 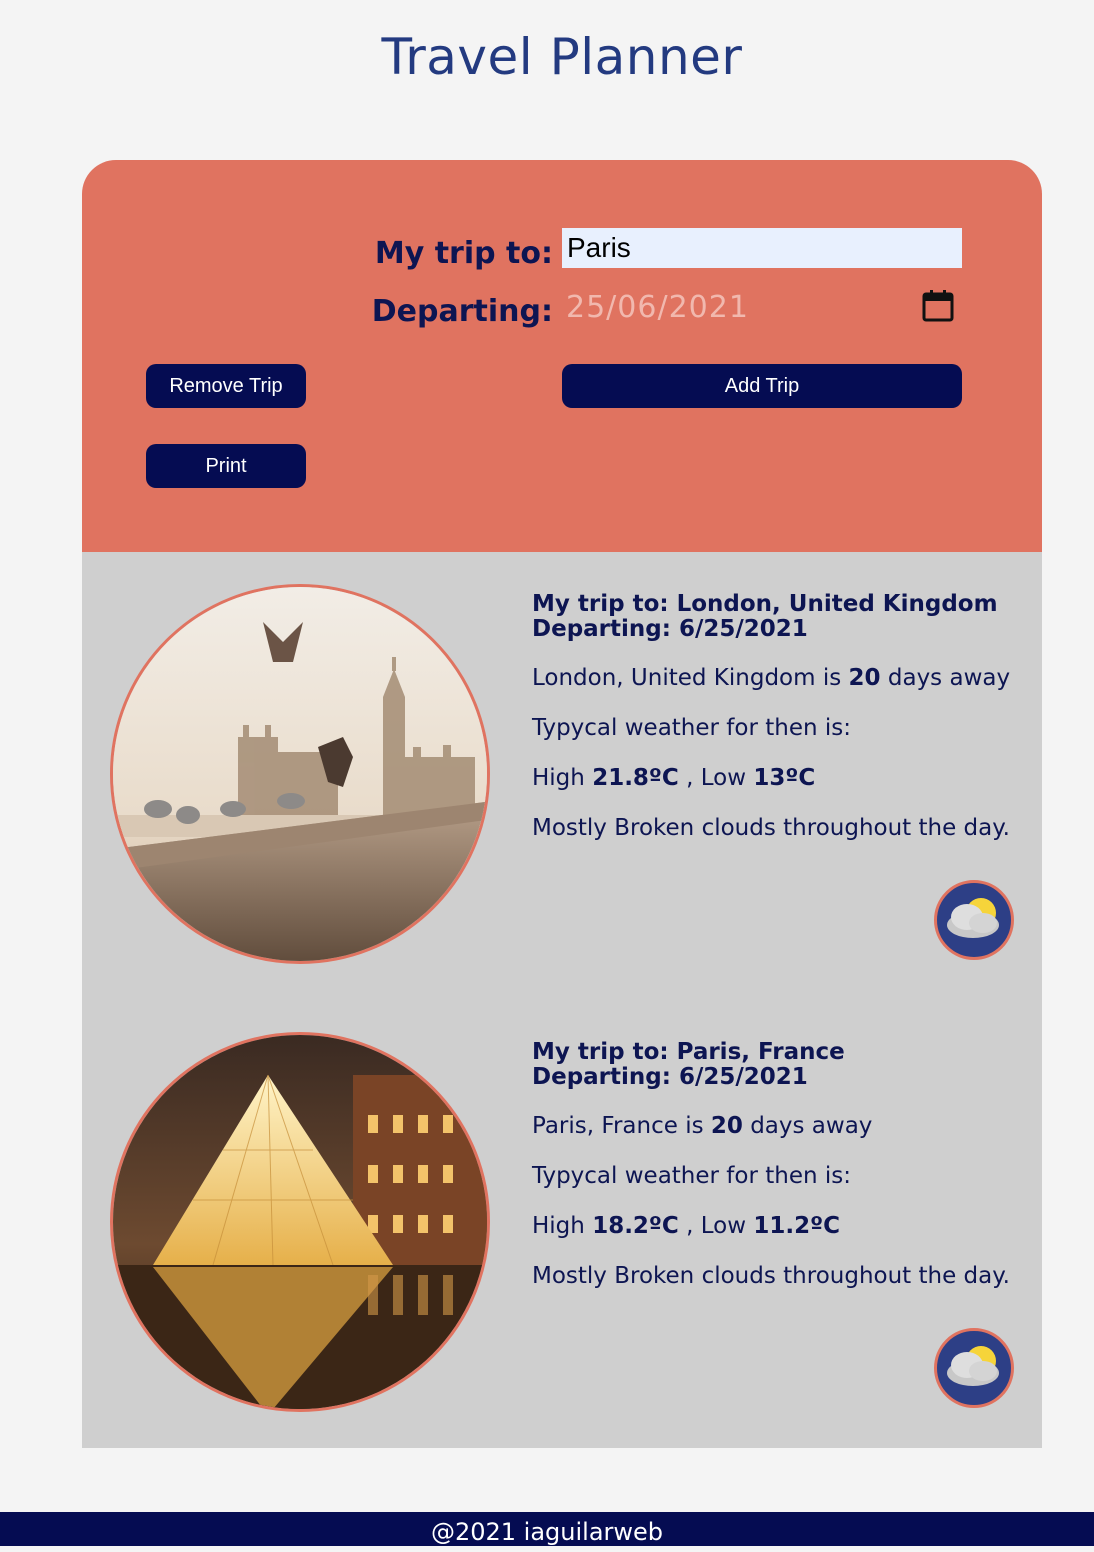 I want to click on temperature-text: High 21.8ºC , Low 13ºC, so click(x=782, y=778).